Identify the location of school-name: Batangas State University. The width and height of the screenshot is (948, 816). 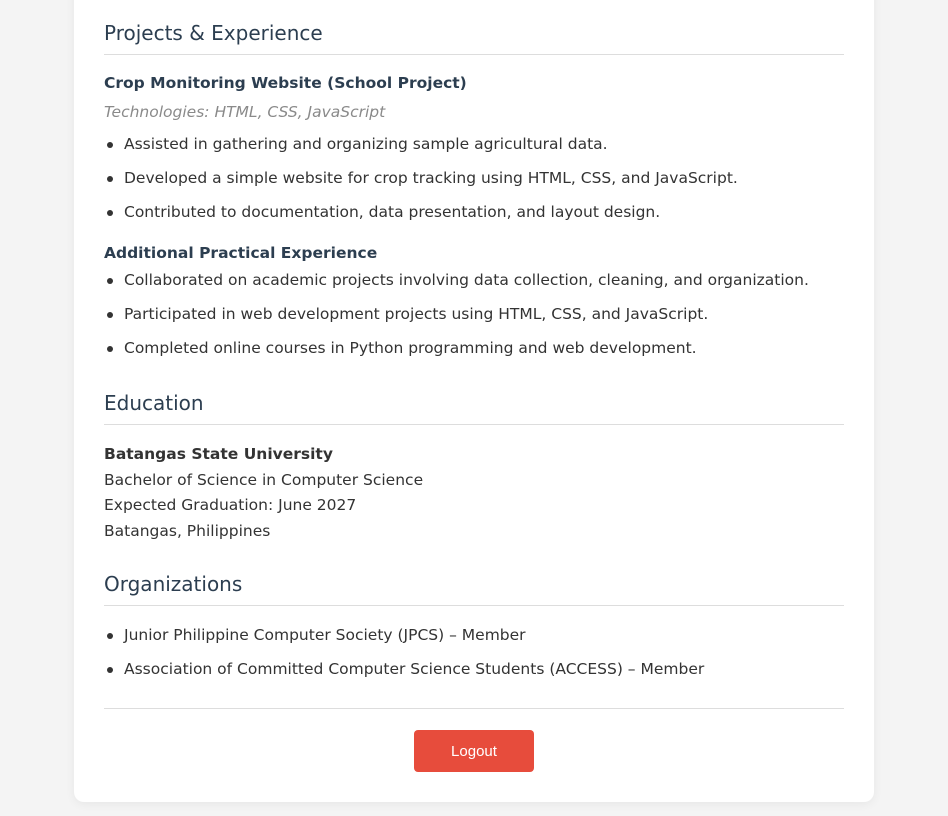
(218, 454).